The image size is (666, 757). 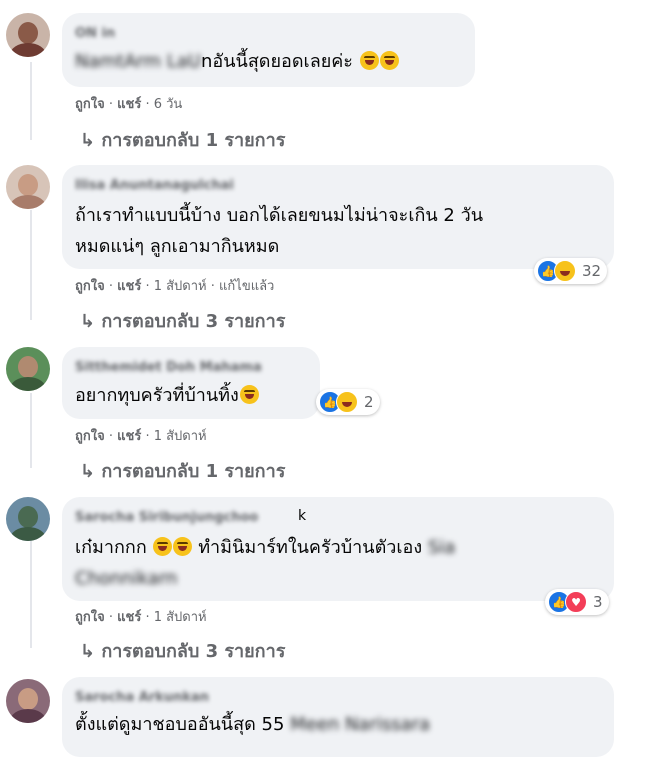 I want to click on comment-body: อยากทุบครัวที่บ้านทิ้ง, so click(x=157, y=395).